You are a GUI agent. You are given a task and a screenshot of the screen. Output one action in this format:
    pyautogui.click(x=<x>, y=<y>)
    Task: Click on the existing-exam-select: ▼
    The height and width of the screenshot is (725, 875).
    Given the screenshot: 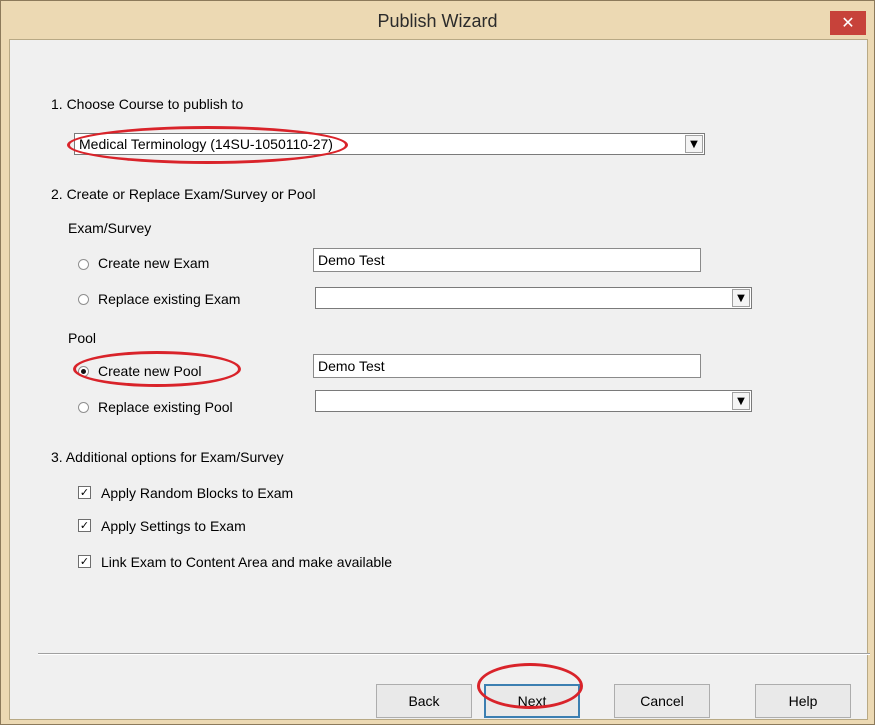 What is the action you would take?
    pyautogui.click(x=533, y=298)
    